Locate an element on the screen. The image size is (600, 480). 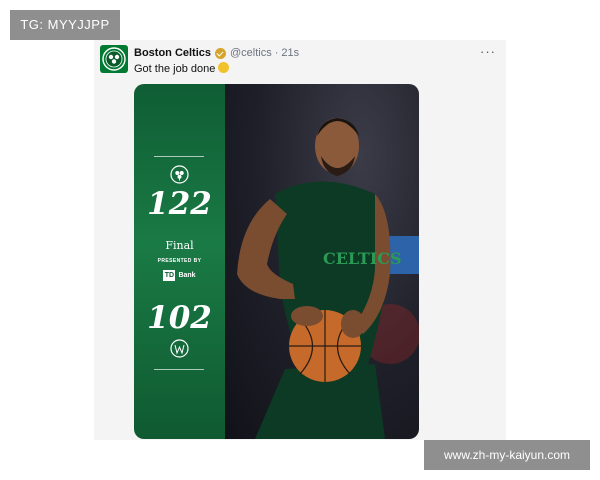
author-name: Boston Celtics is located at coordinates (172, 53).